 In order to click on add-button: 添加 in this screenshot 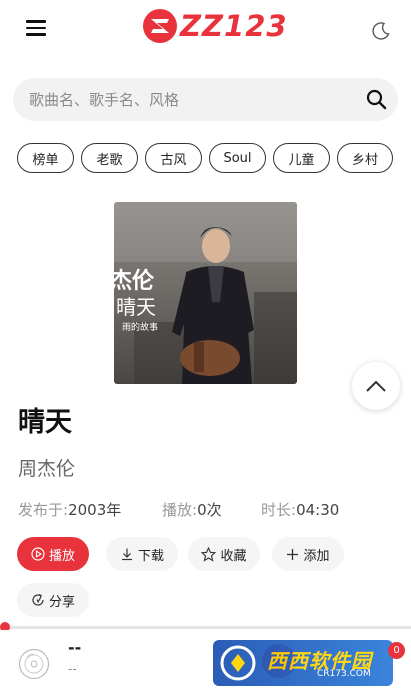, I will do `click(308, 554)`.